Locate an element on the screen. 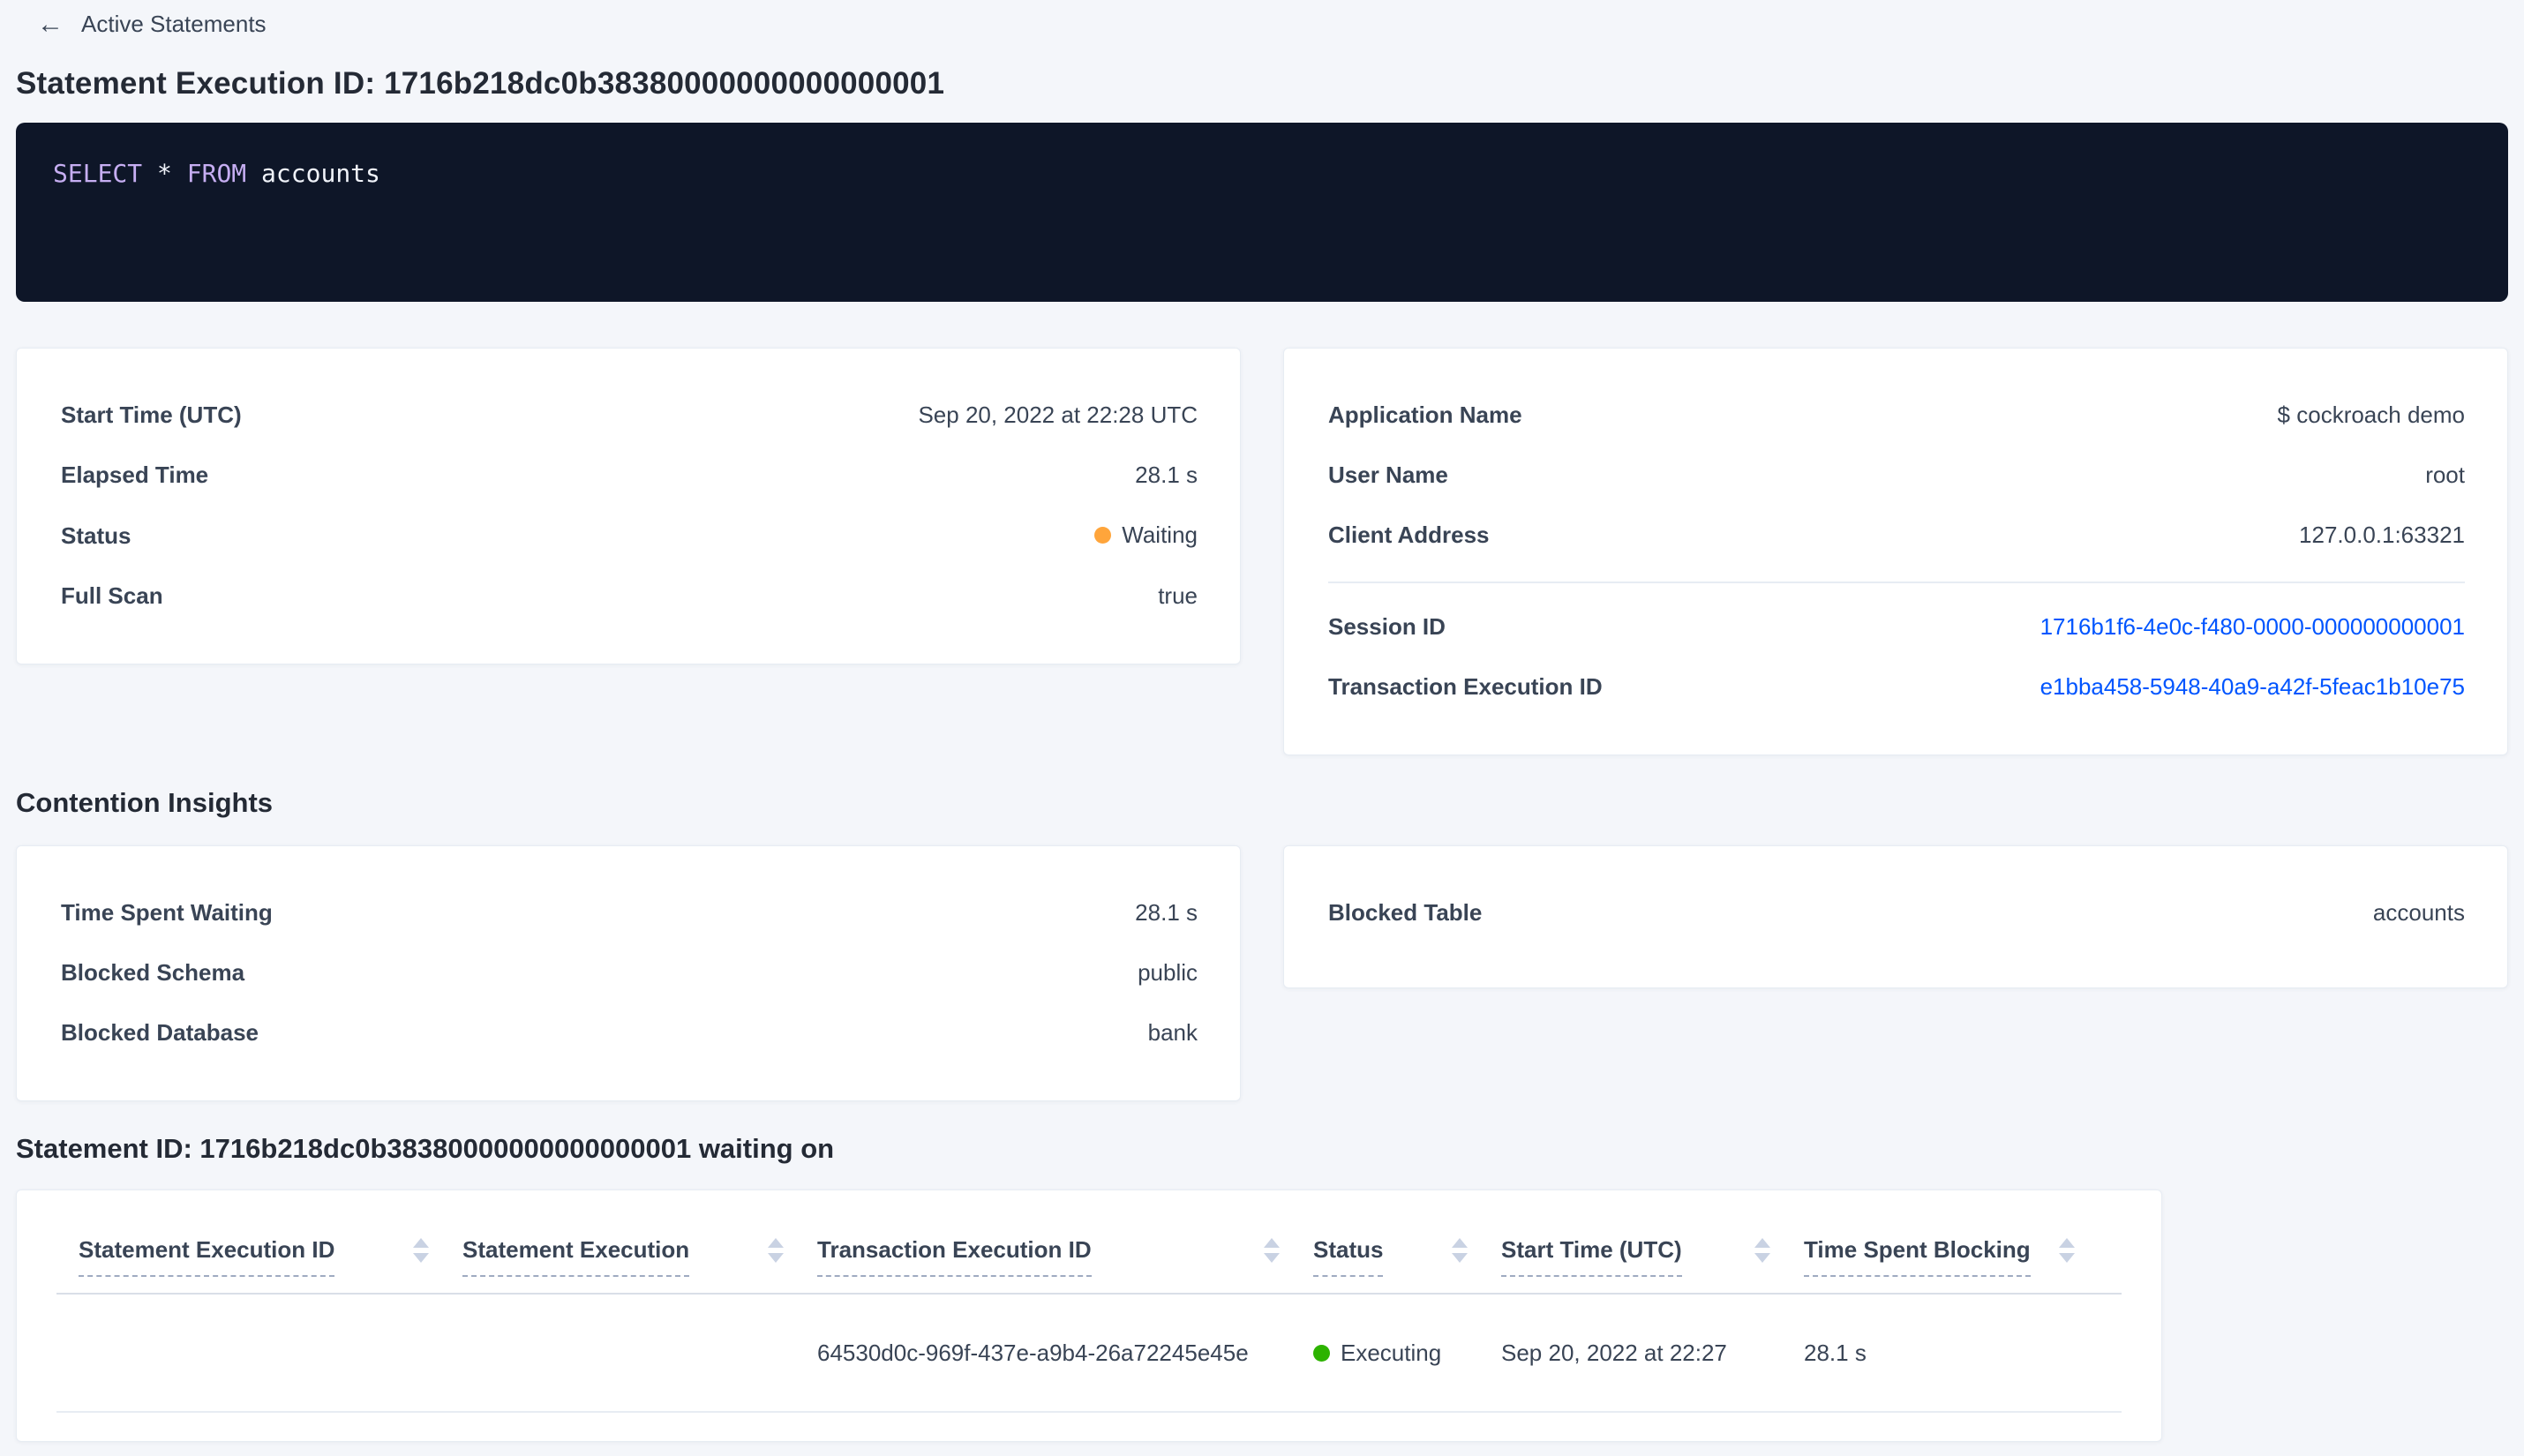  blocked-table-value: accounts is located at coordinates (2418, 912).